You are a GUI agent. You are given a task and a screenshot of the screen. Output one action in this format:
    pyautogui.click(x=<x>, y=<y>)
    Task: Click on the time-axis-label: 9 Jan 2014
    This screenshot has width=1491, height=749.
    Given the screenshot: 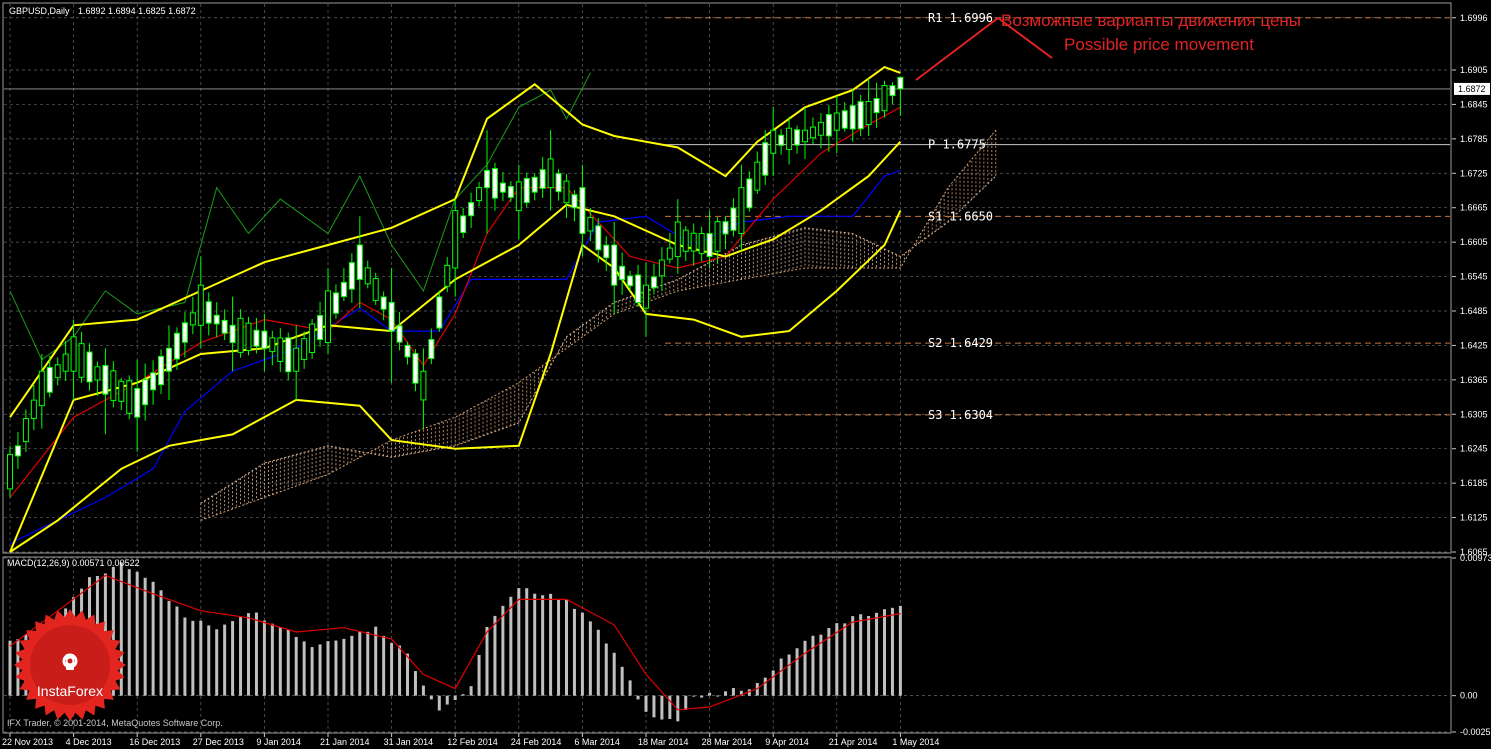 What is the action you would take?
    pyautogui.click(x=278, y=742)
    